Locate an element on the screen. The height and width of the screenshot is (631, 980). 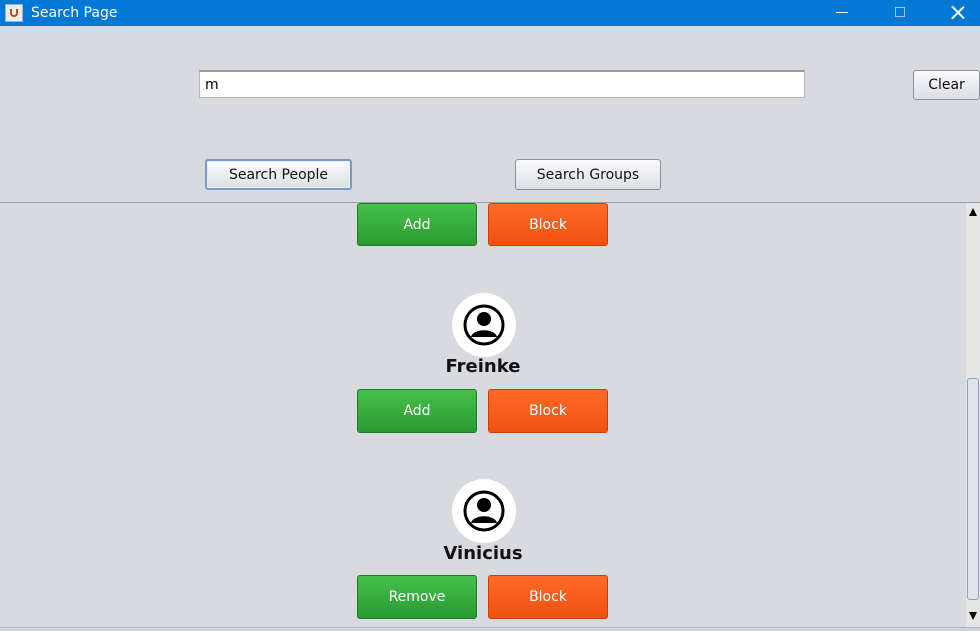
title-bar: Search Page is located at coordinates (490, 13).